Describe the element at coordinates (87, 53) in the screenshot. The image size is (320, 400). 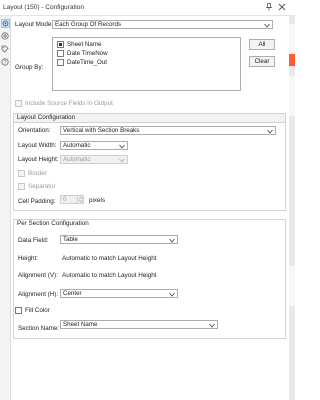
I see `group-by-item: Date TimeNow` at that location.